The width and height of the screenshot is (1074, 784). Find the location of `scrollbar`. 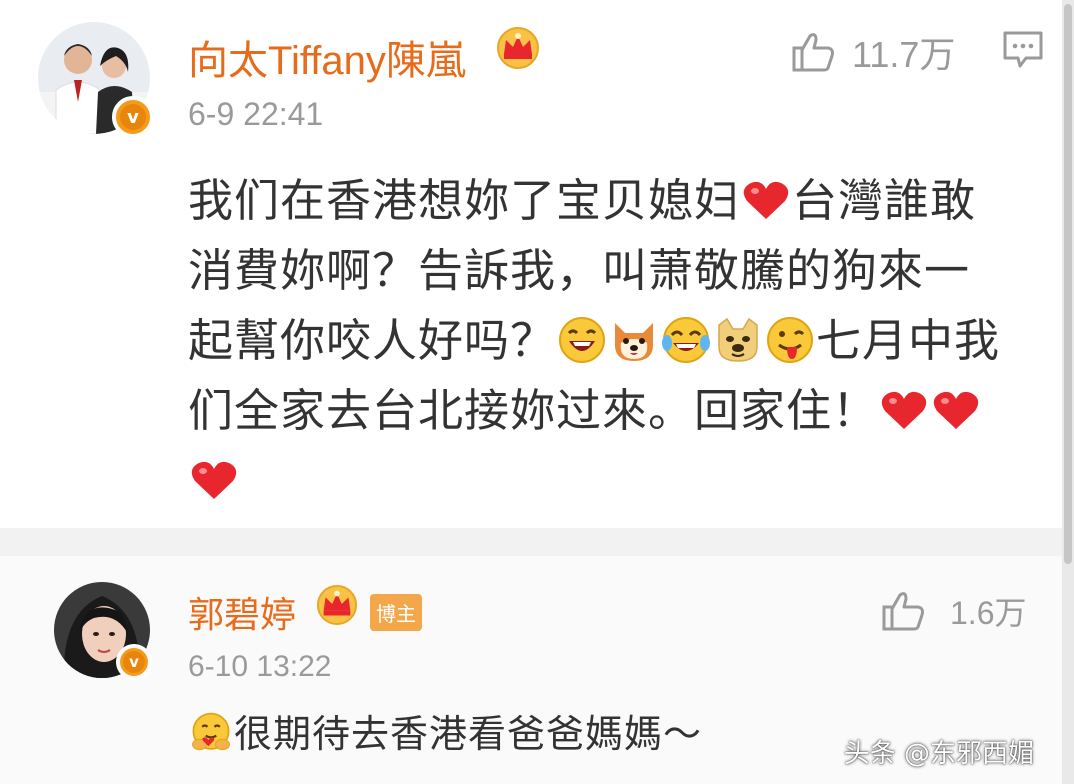

scrollbar is located at coordinates (1068, 392).